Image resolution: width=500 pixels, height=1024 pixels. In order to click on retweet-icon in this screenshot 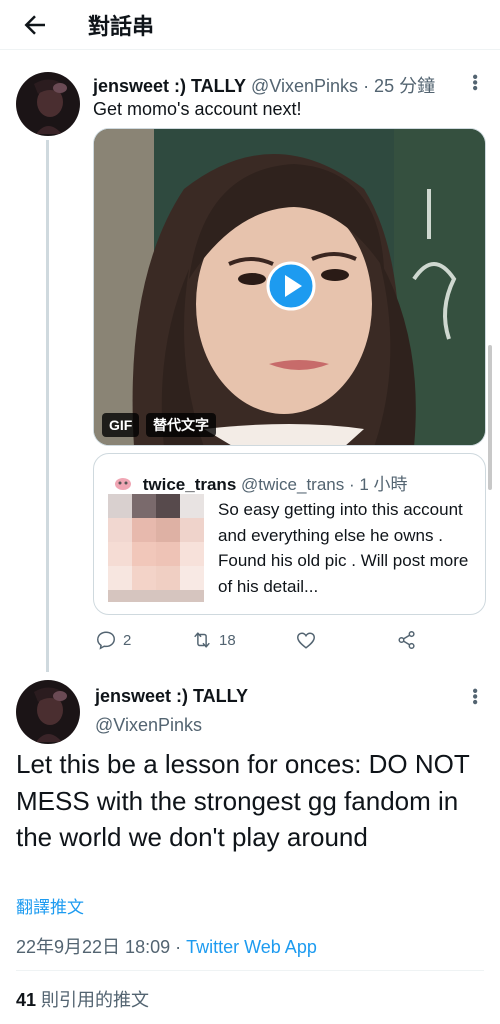, I will do `click(202, 640)`.